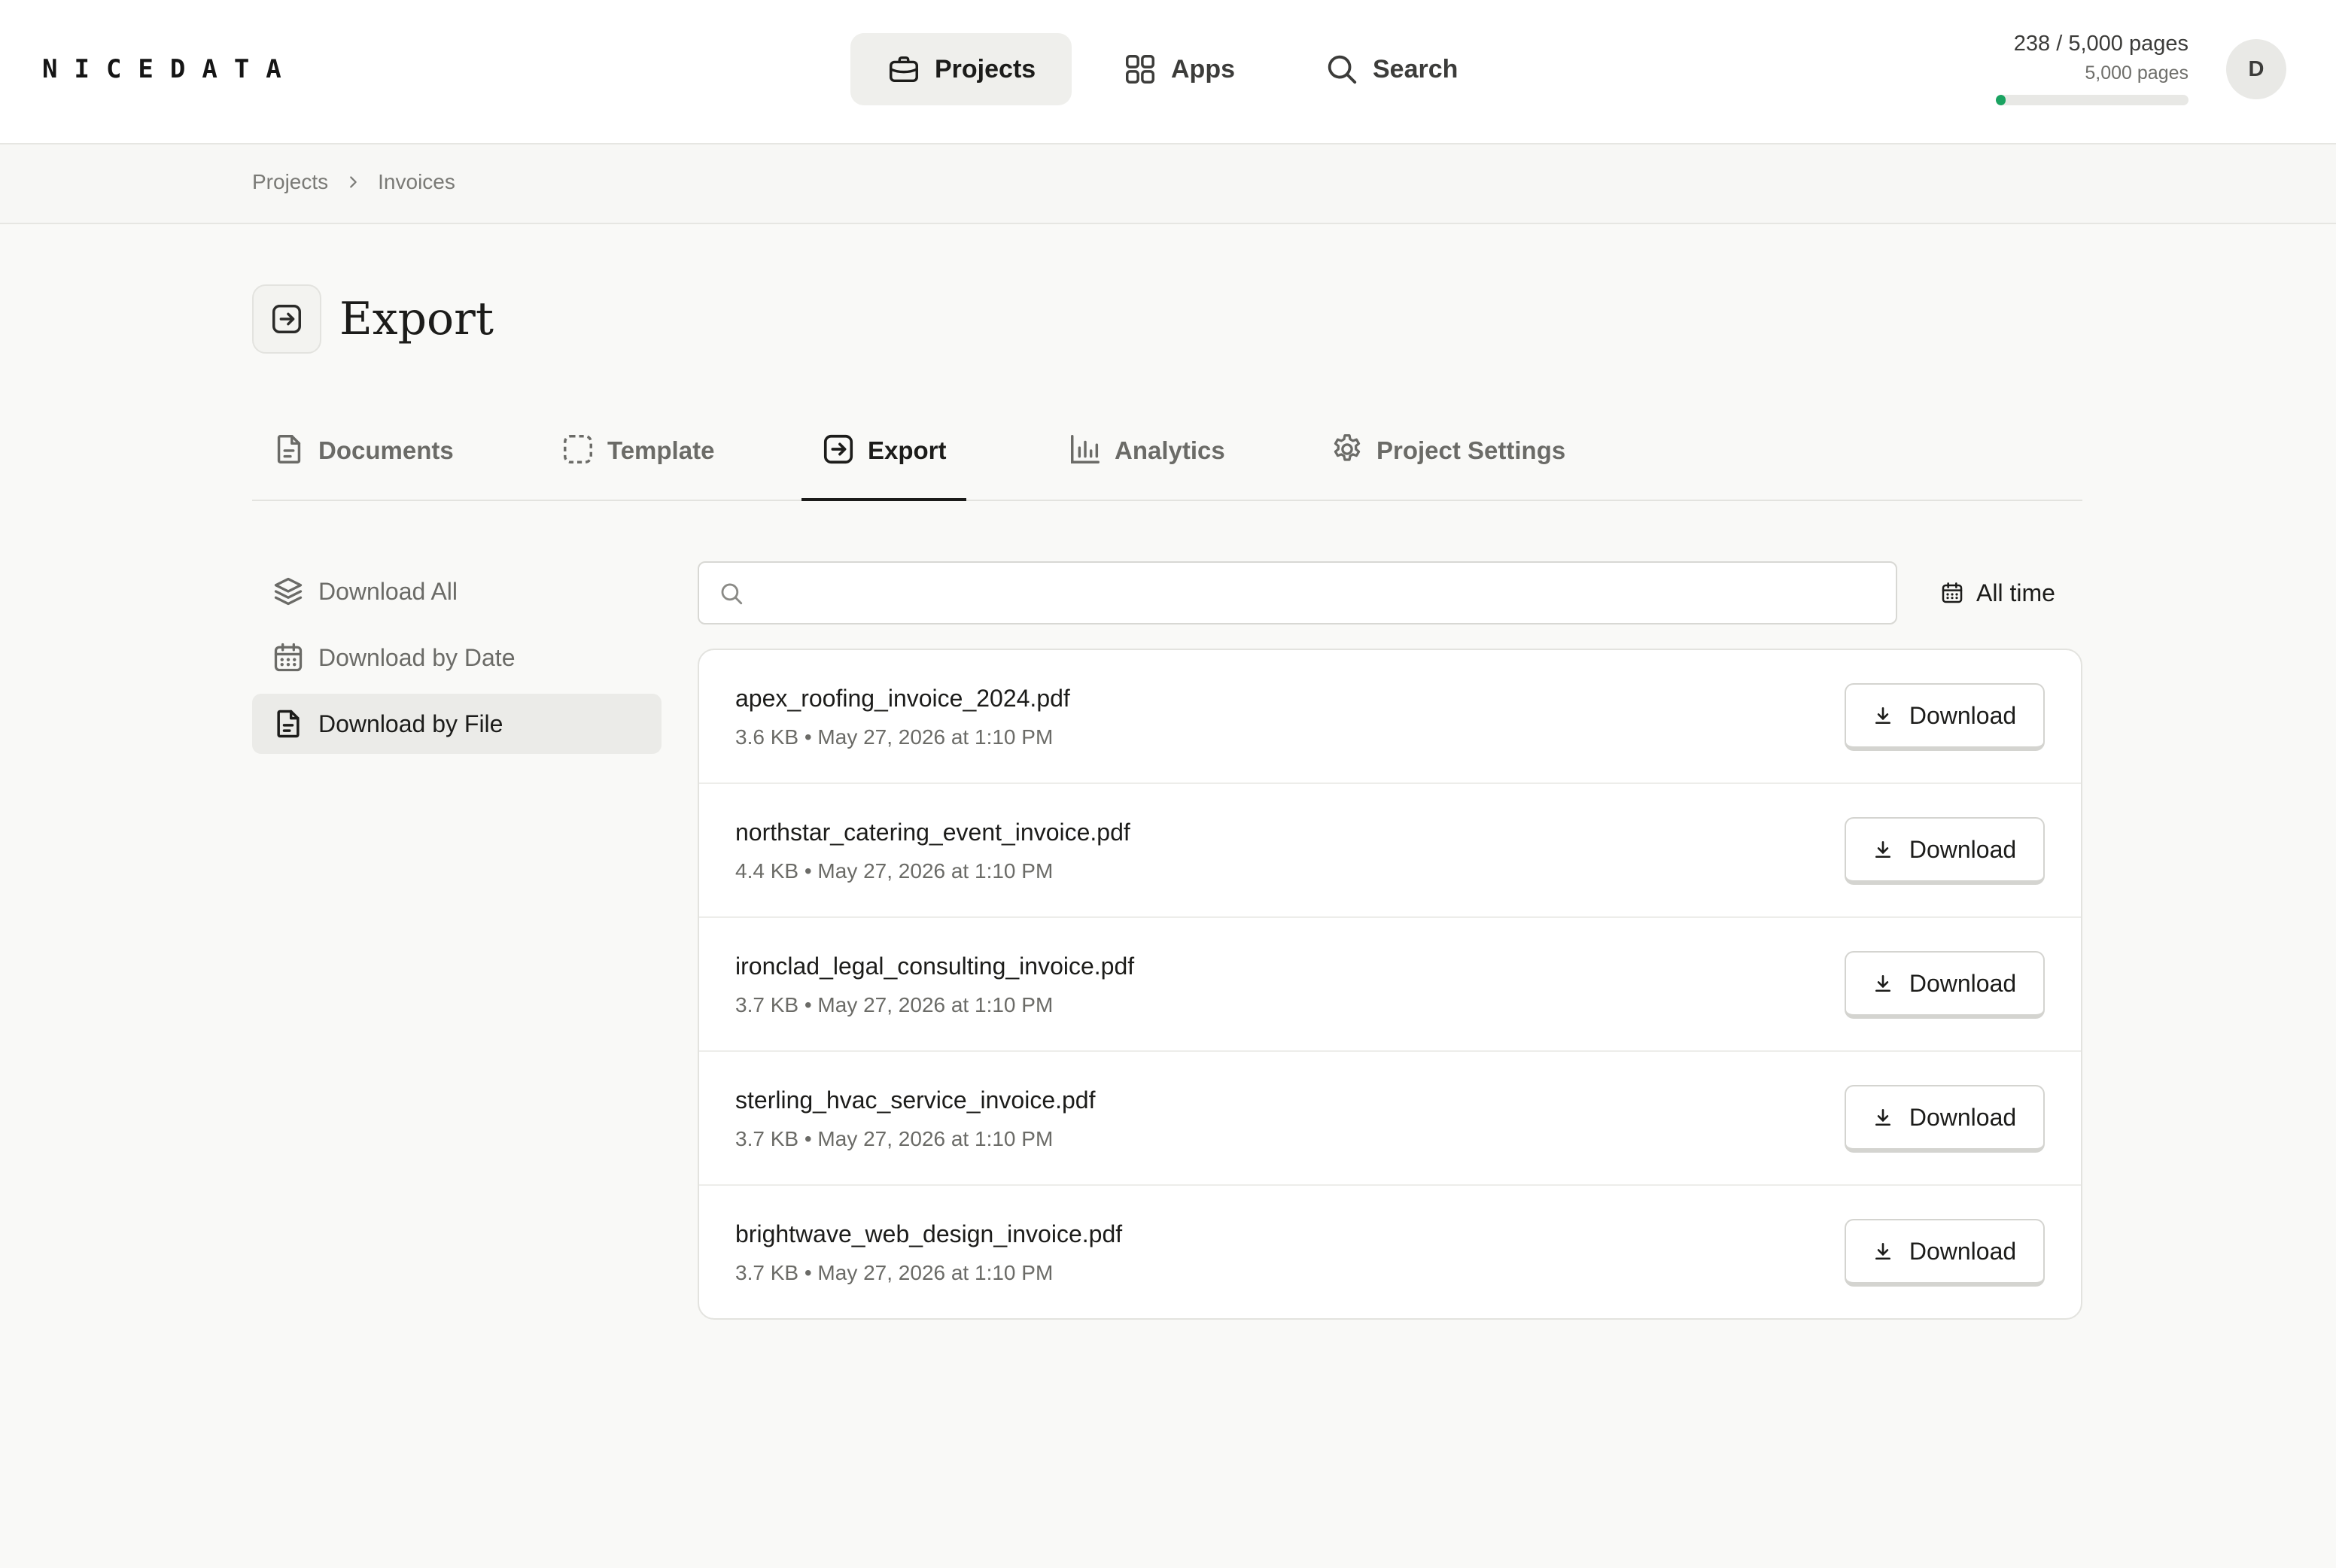 This screenshot has height=1568, width=2336. Describe the element at coordinates (2136, 73) in the screenshot. I see `usage-limit: 5,000 pages` at that location.